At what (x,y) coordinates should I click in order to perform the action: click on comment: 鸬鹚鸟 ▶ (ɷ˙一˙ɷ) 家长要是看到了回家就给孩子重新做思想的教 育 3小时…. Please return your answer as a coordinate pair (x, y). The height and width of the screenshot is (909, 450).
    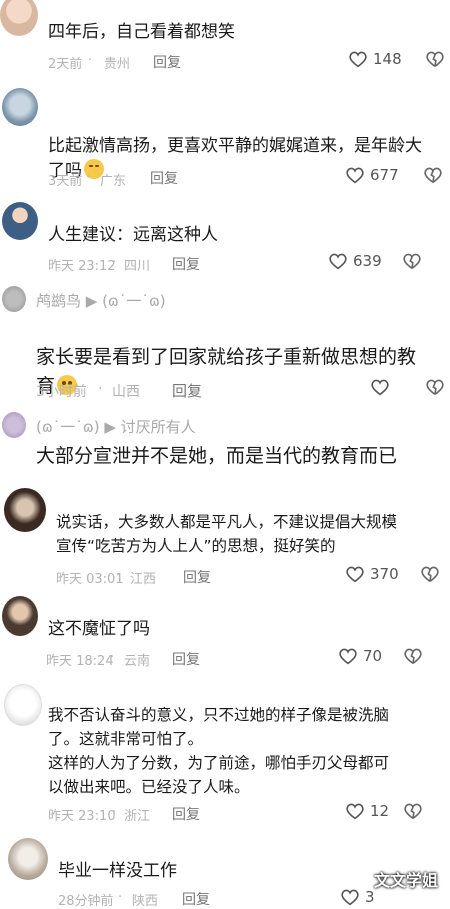
    Looking at the image, I should click on (225, 346).